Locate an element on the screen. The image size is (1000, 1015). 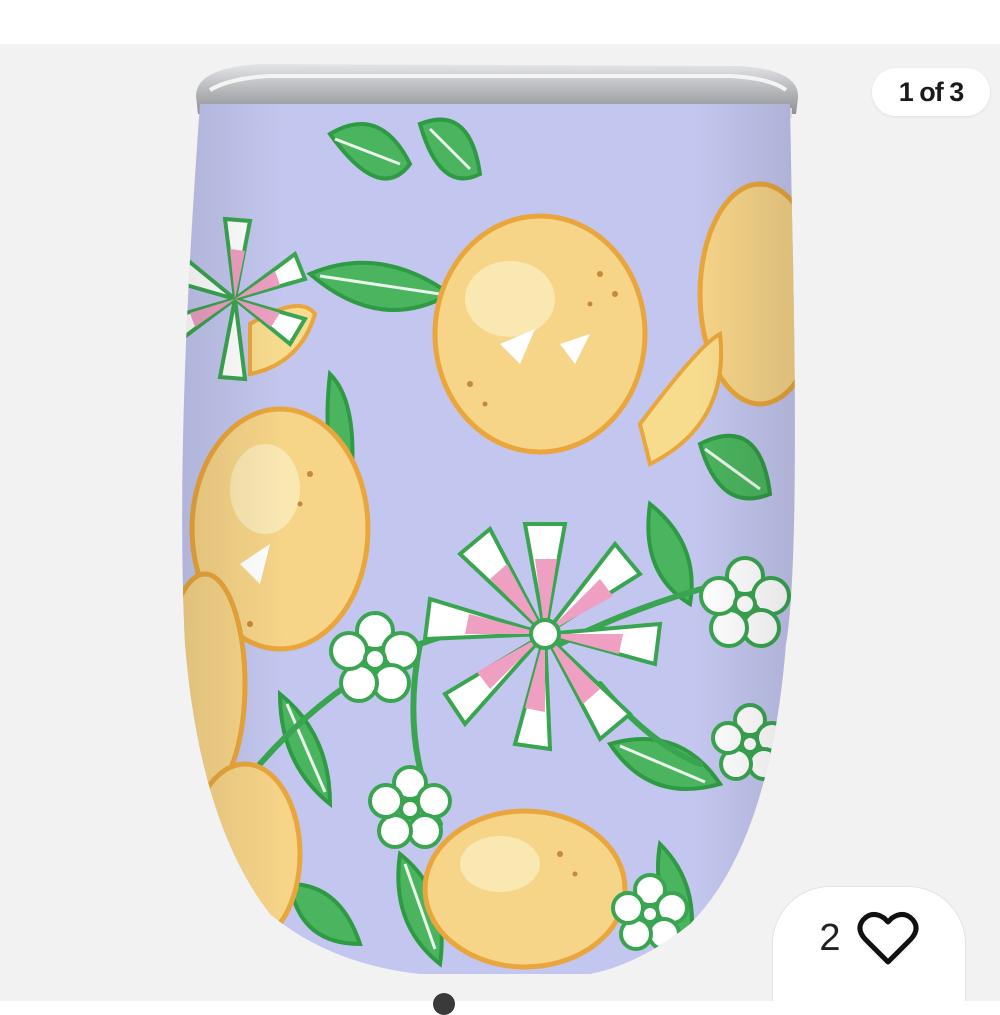
like-count: 2 is located at coordinates (830, 937).